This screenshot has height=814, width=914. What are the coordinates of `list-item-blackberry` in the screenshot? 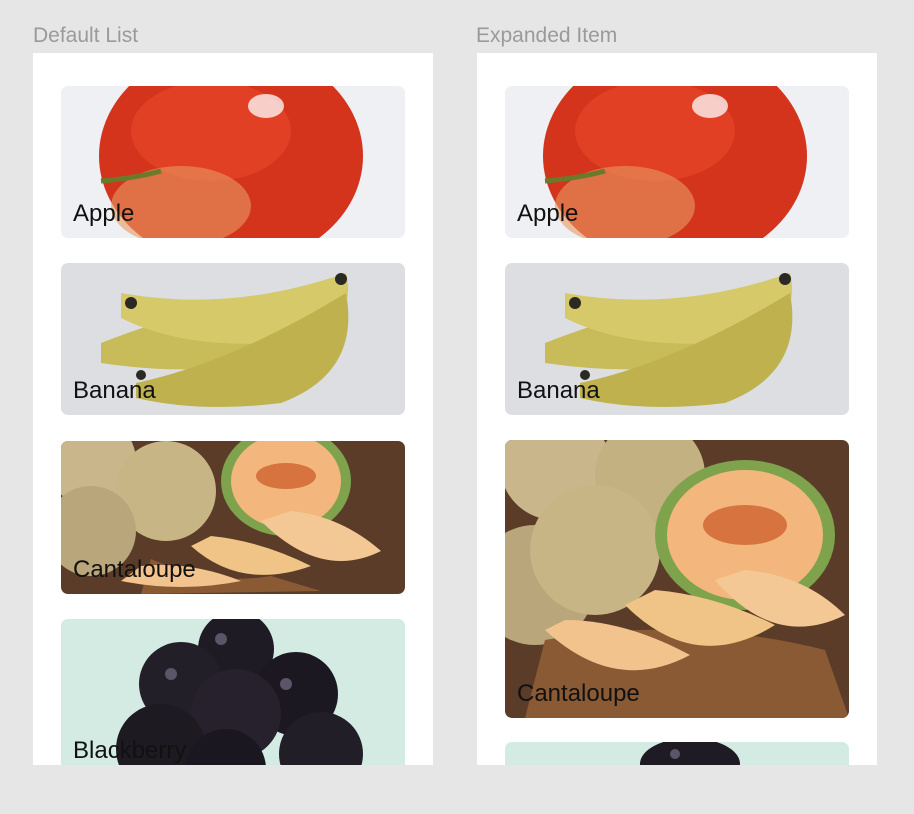 It's located at (677, 753).